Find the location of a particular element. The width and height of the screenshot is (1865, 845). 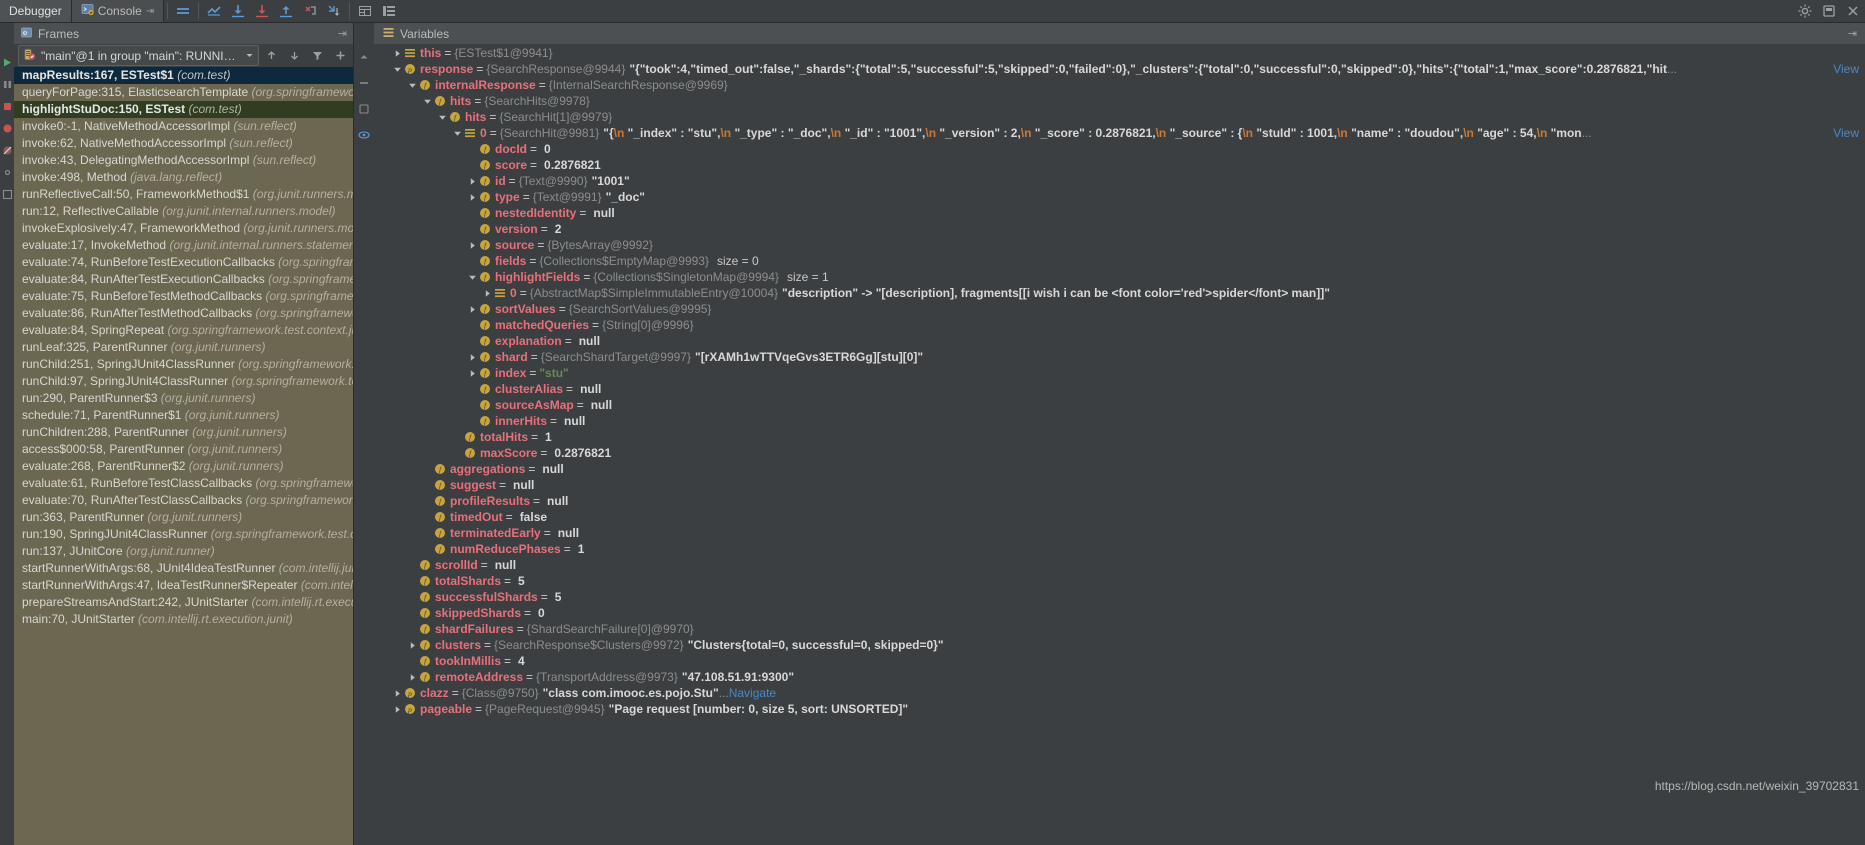

layout-settings-icon is located at coordinates (389, 11).